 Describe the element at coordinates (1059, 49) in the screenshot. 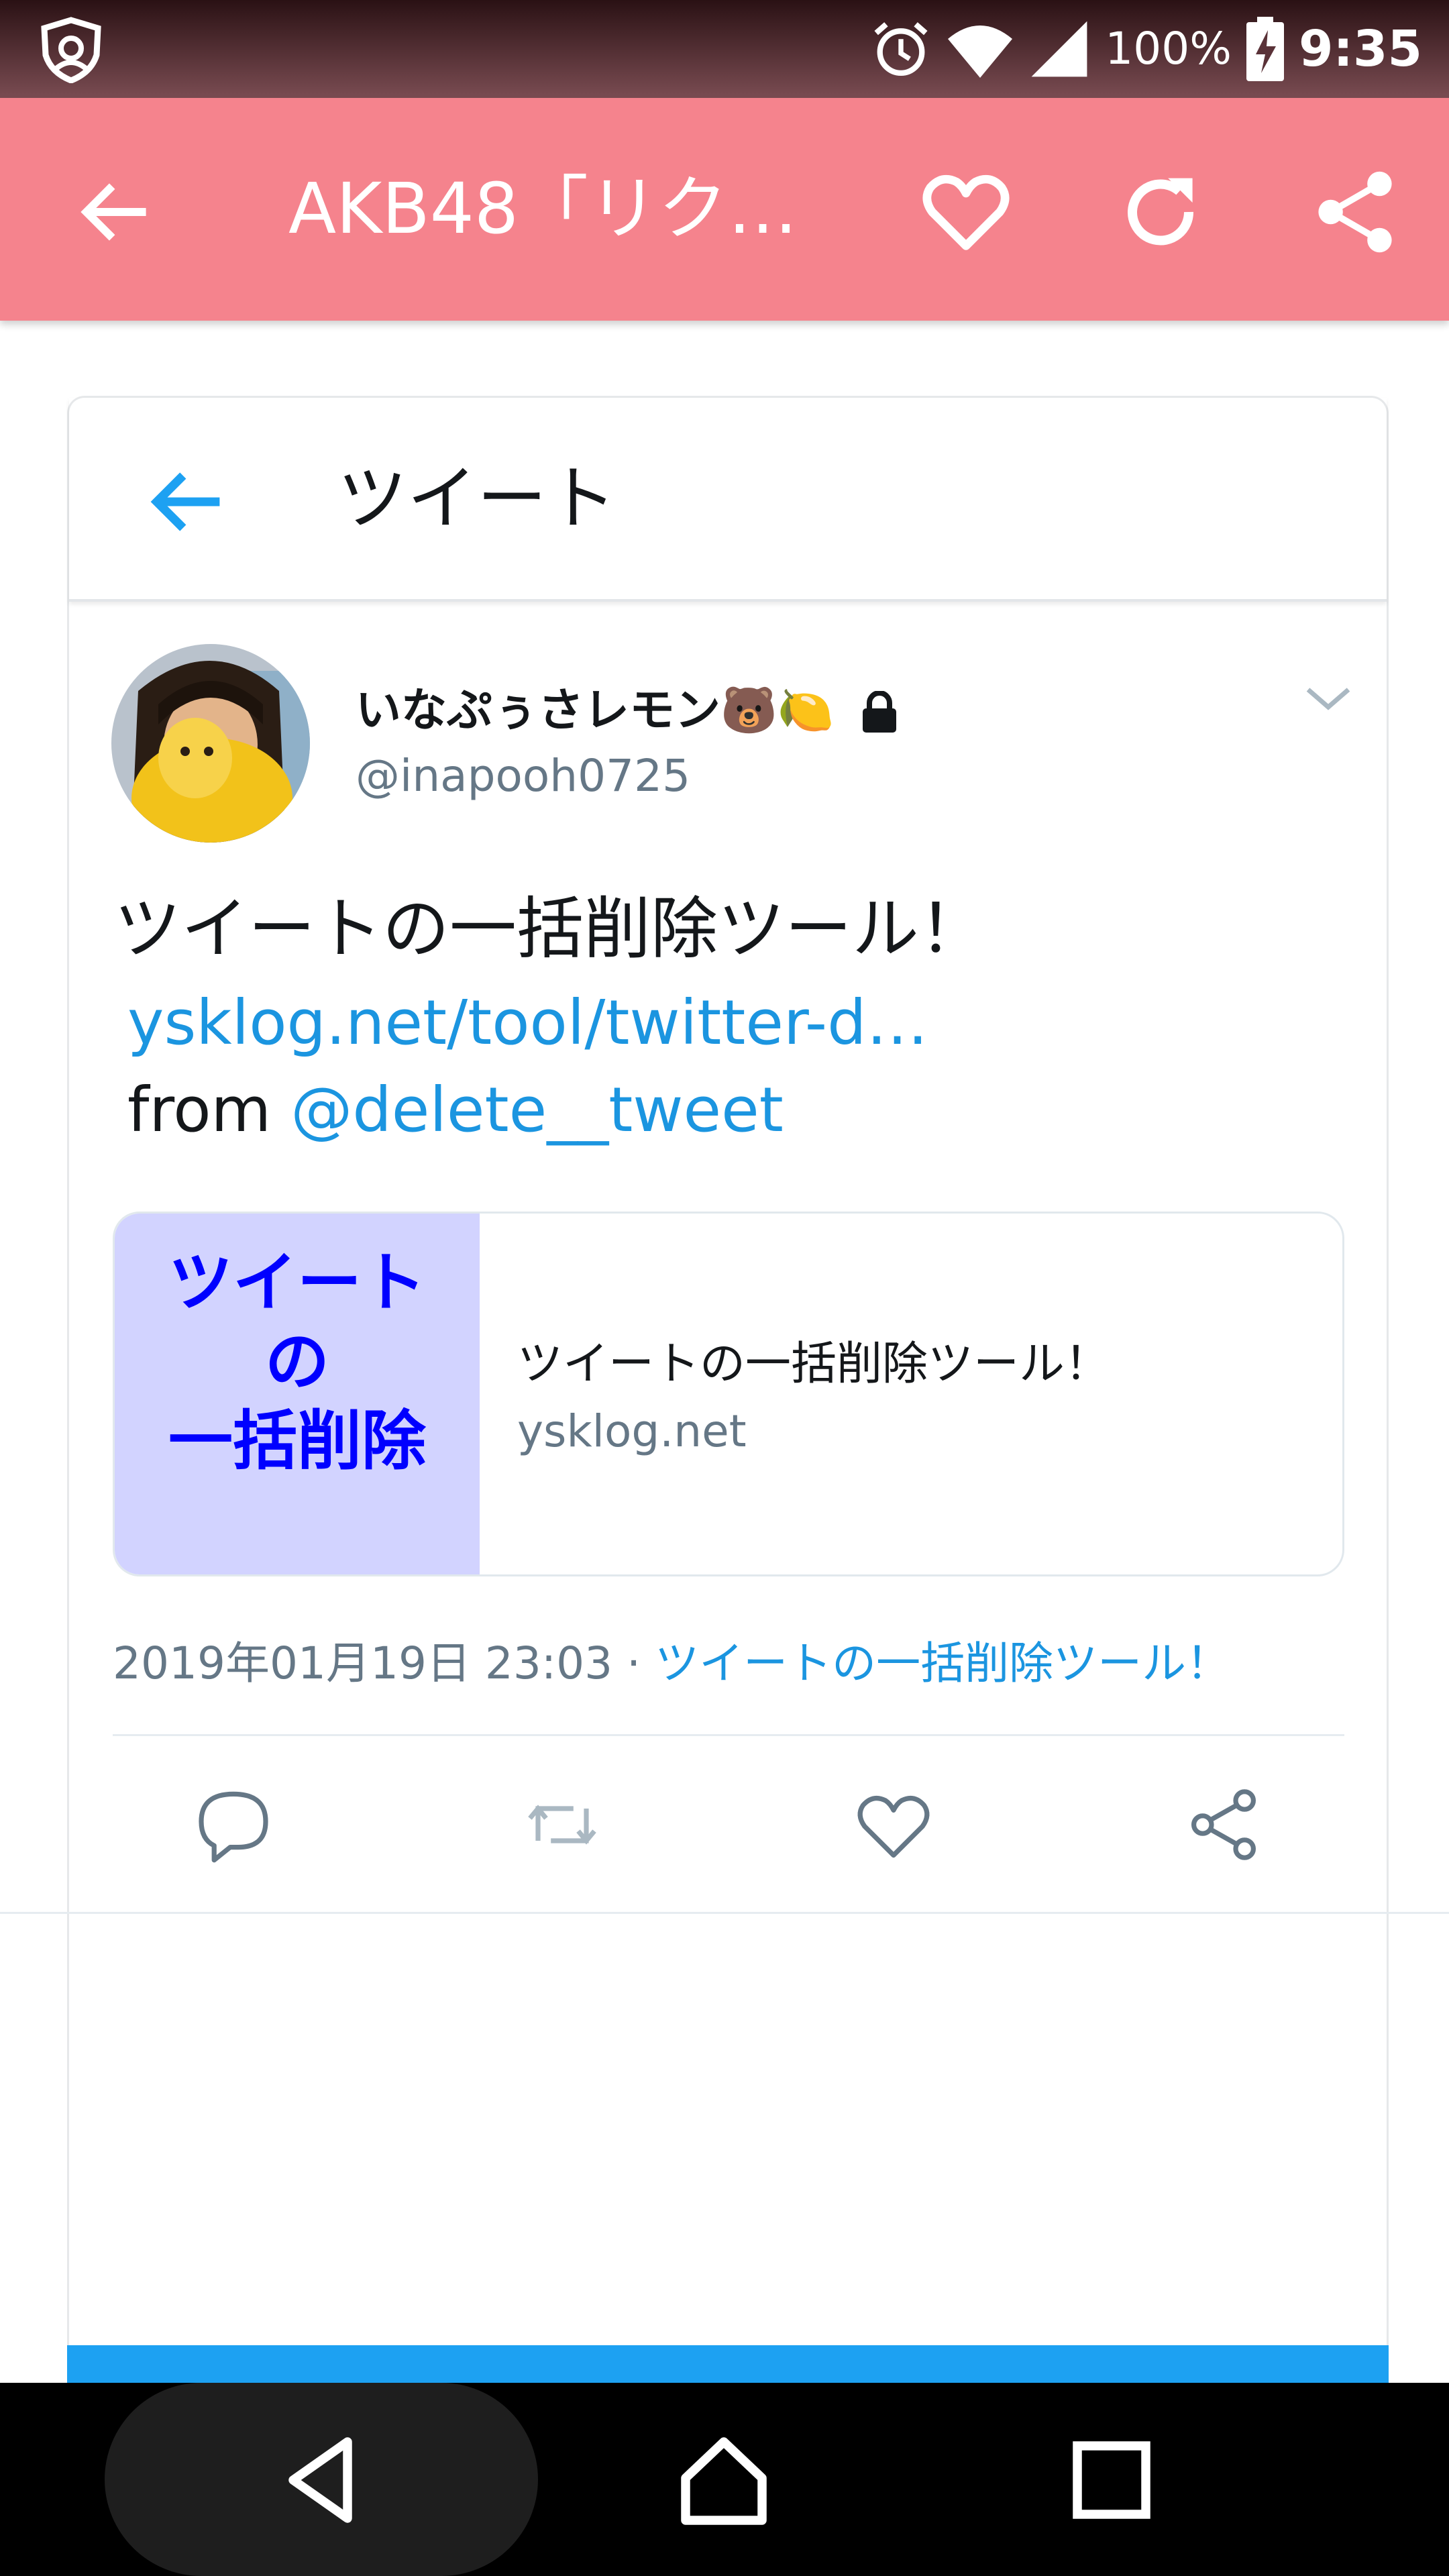

I see `signal-icon` at that location.